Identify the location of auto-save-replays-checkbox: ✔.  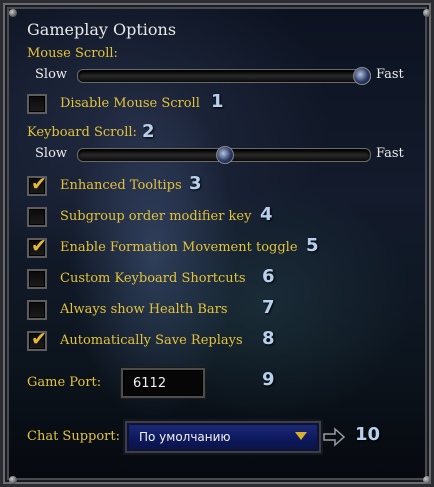
(37, 339).